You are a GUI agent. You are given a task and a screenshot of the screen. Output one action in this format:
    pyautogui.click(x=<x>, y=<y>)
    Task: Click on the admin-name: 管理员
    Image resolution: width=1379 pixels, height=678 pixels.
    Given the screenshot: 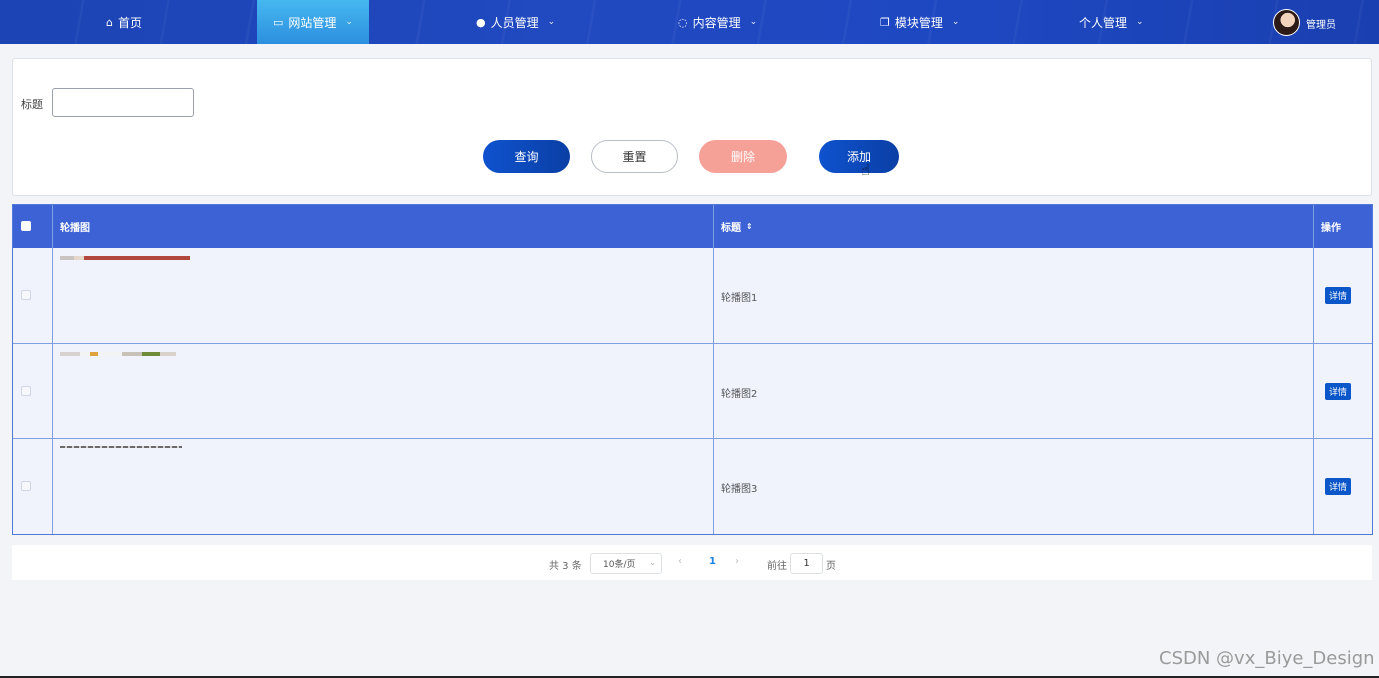 What is the action you would take?
    pyautogui.click(x=1321, y=23)
    